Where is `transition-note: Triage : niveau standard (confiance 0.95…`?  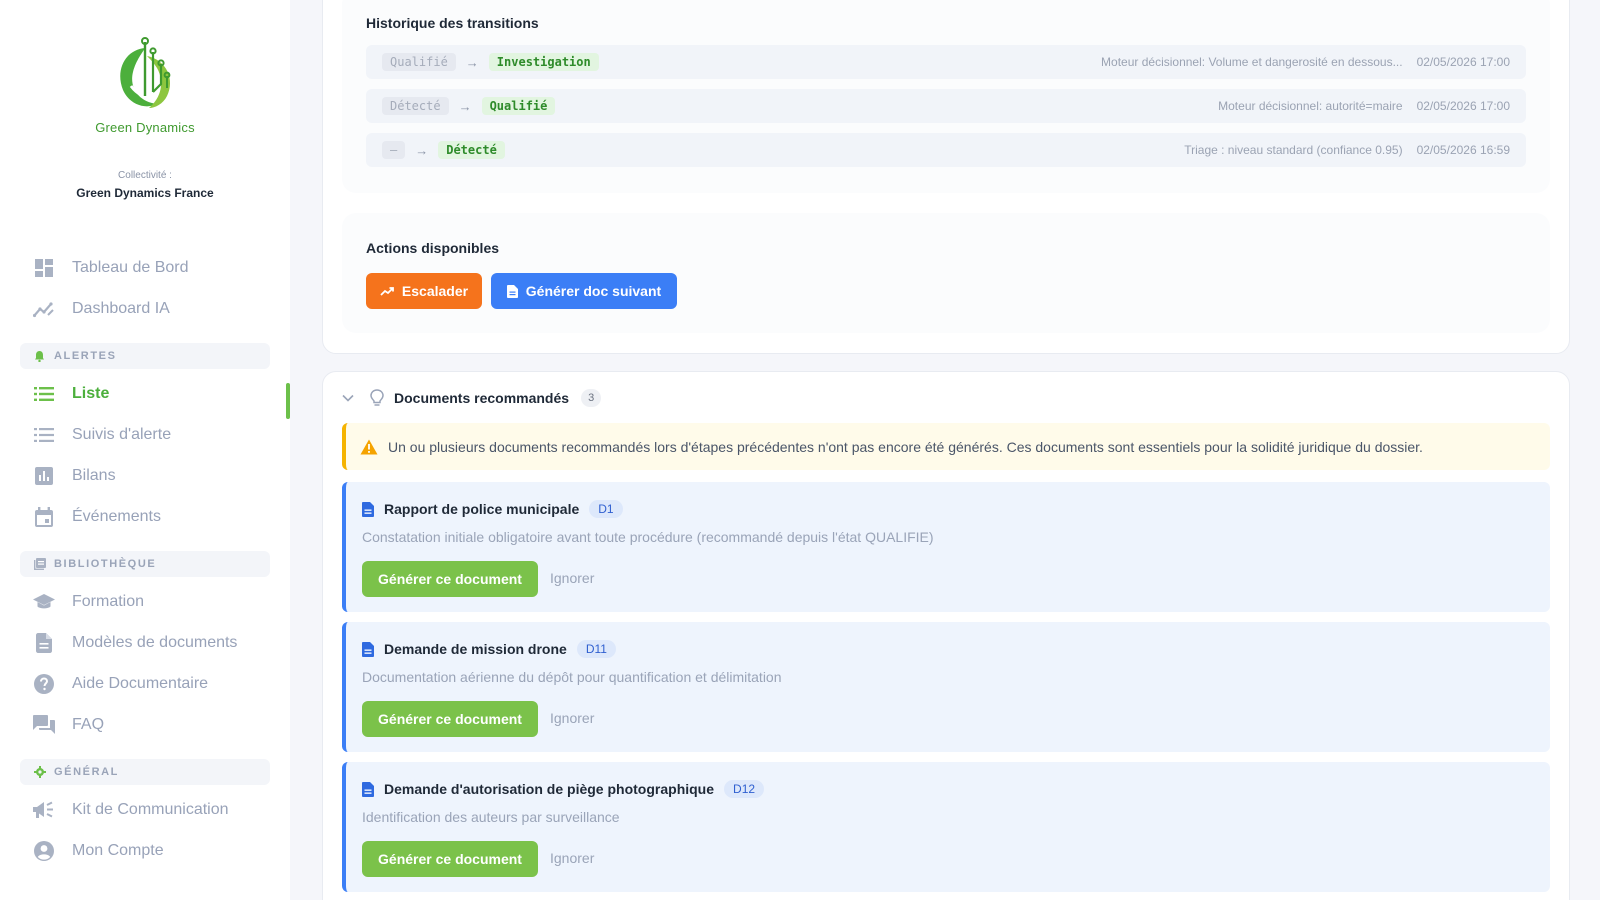
transition-note: Triage : niveau standard (confiance 0.95… is located at coordinates (1293, 150).